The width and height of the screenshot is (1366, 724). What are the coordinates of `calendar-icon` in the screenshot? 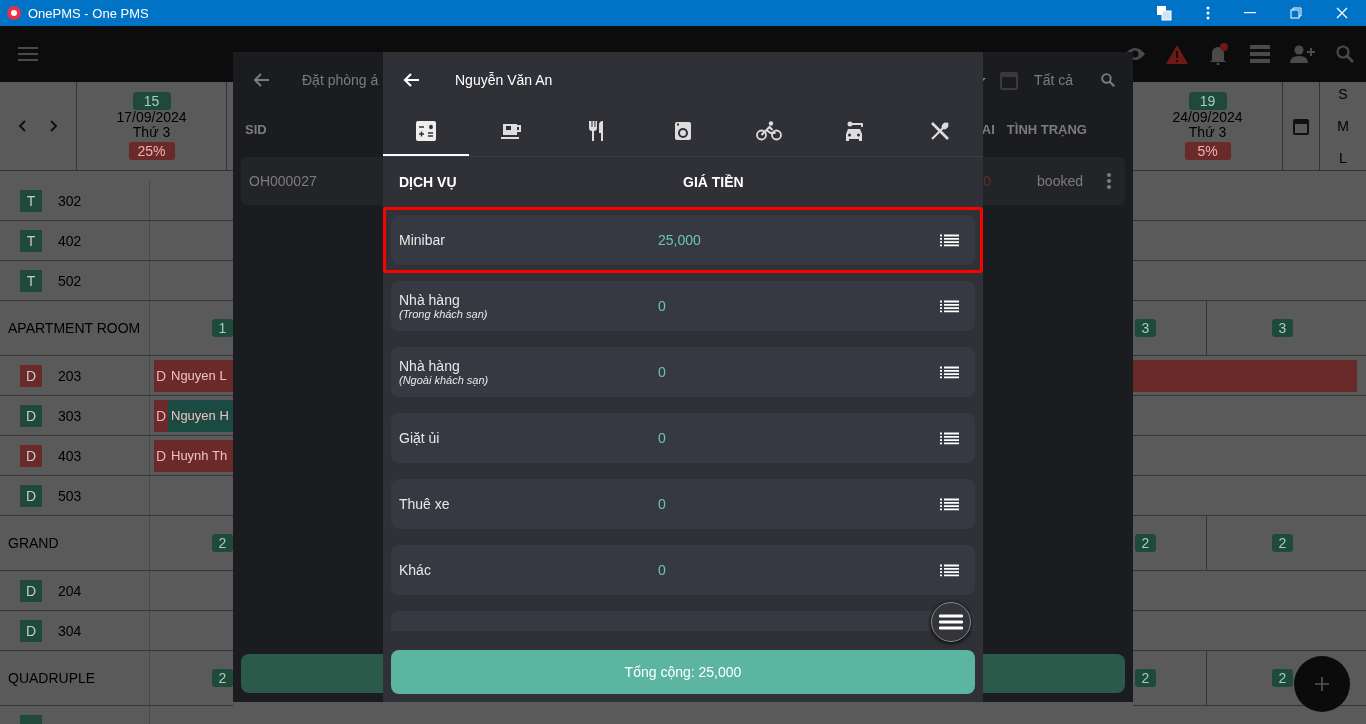 It's located at (1301, 126).